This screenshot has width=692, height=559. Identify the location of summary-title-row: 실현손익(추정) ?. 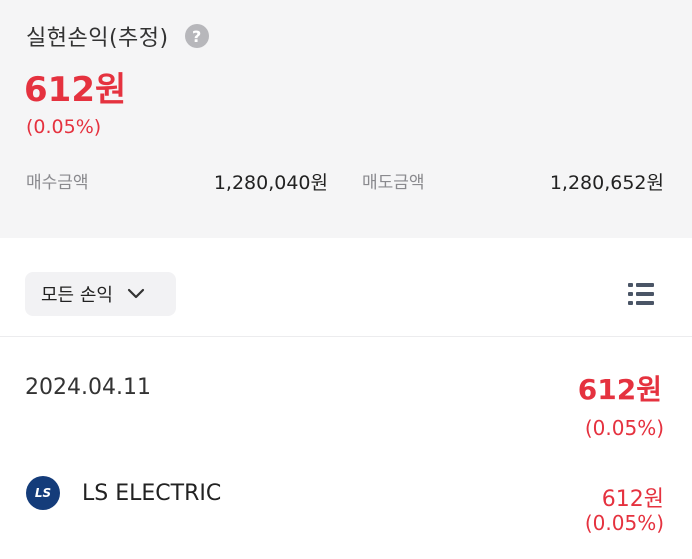
(117, 36).